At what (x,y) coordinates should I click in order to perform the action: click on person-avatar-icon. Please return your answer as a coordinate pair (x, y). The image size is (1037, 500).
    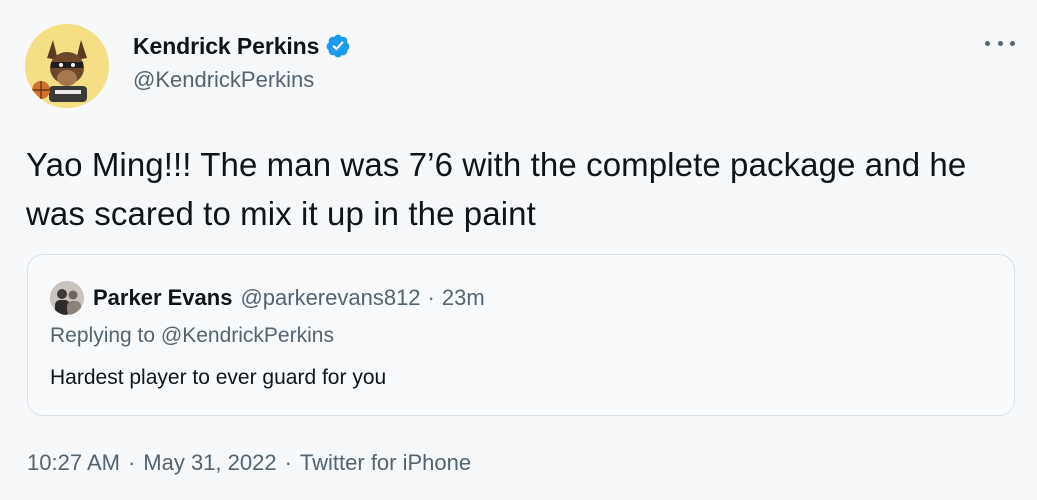
    Looking at the image, I should click on (67, 298).